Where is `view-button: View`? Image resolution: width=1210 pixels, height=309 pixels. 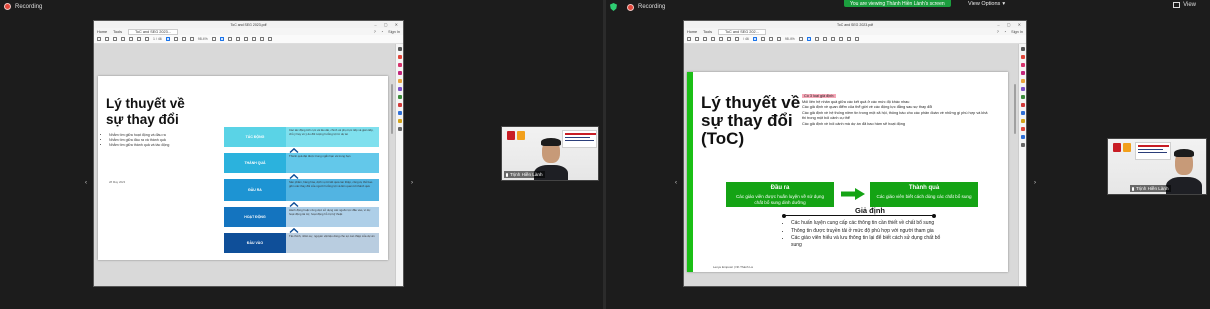 view-button: View is located at coordinates (1184, 5).